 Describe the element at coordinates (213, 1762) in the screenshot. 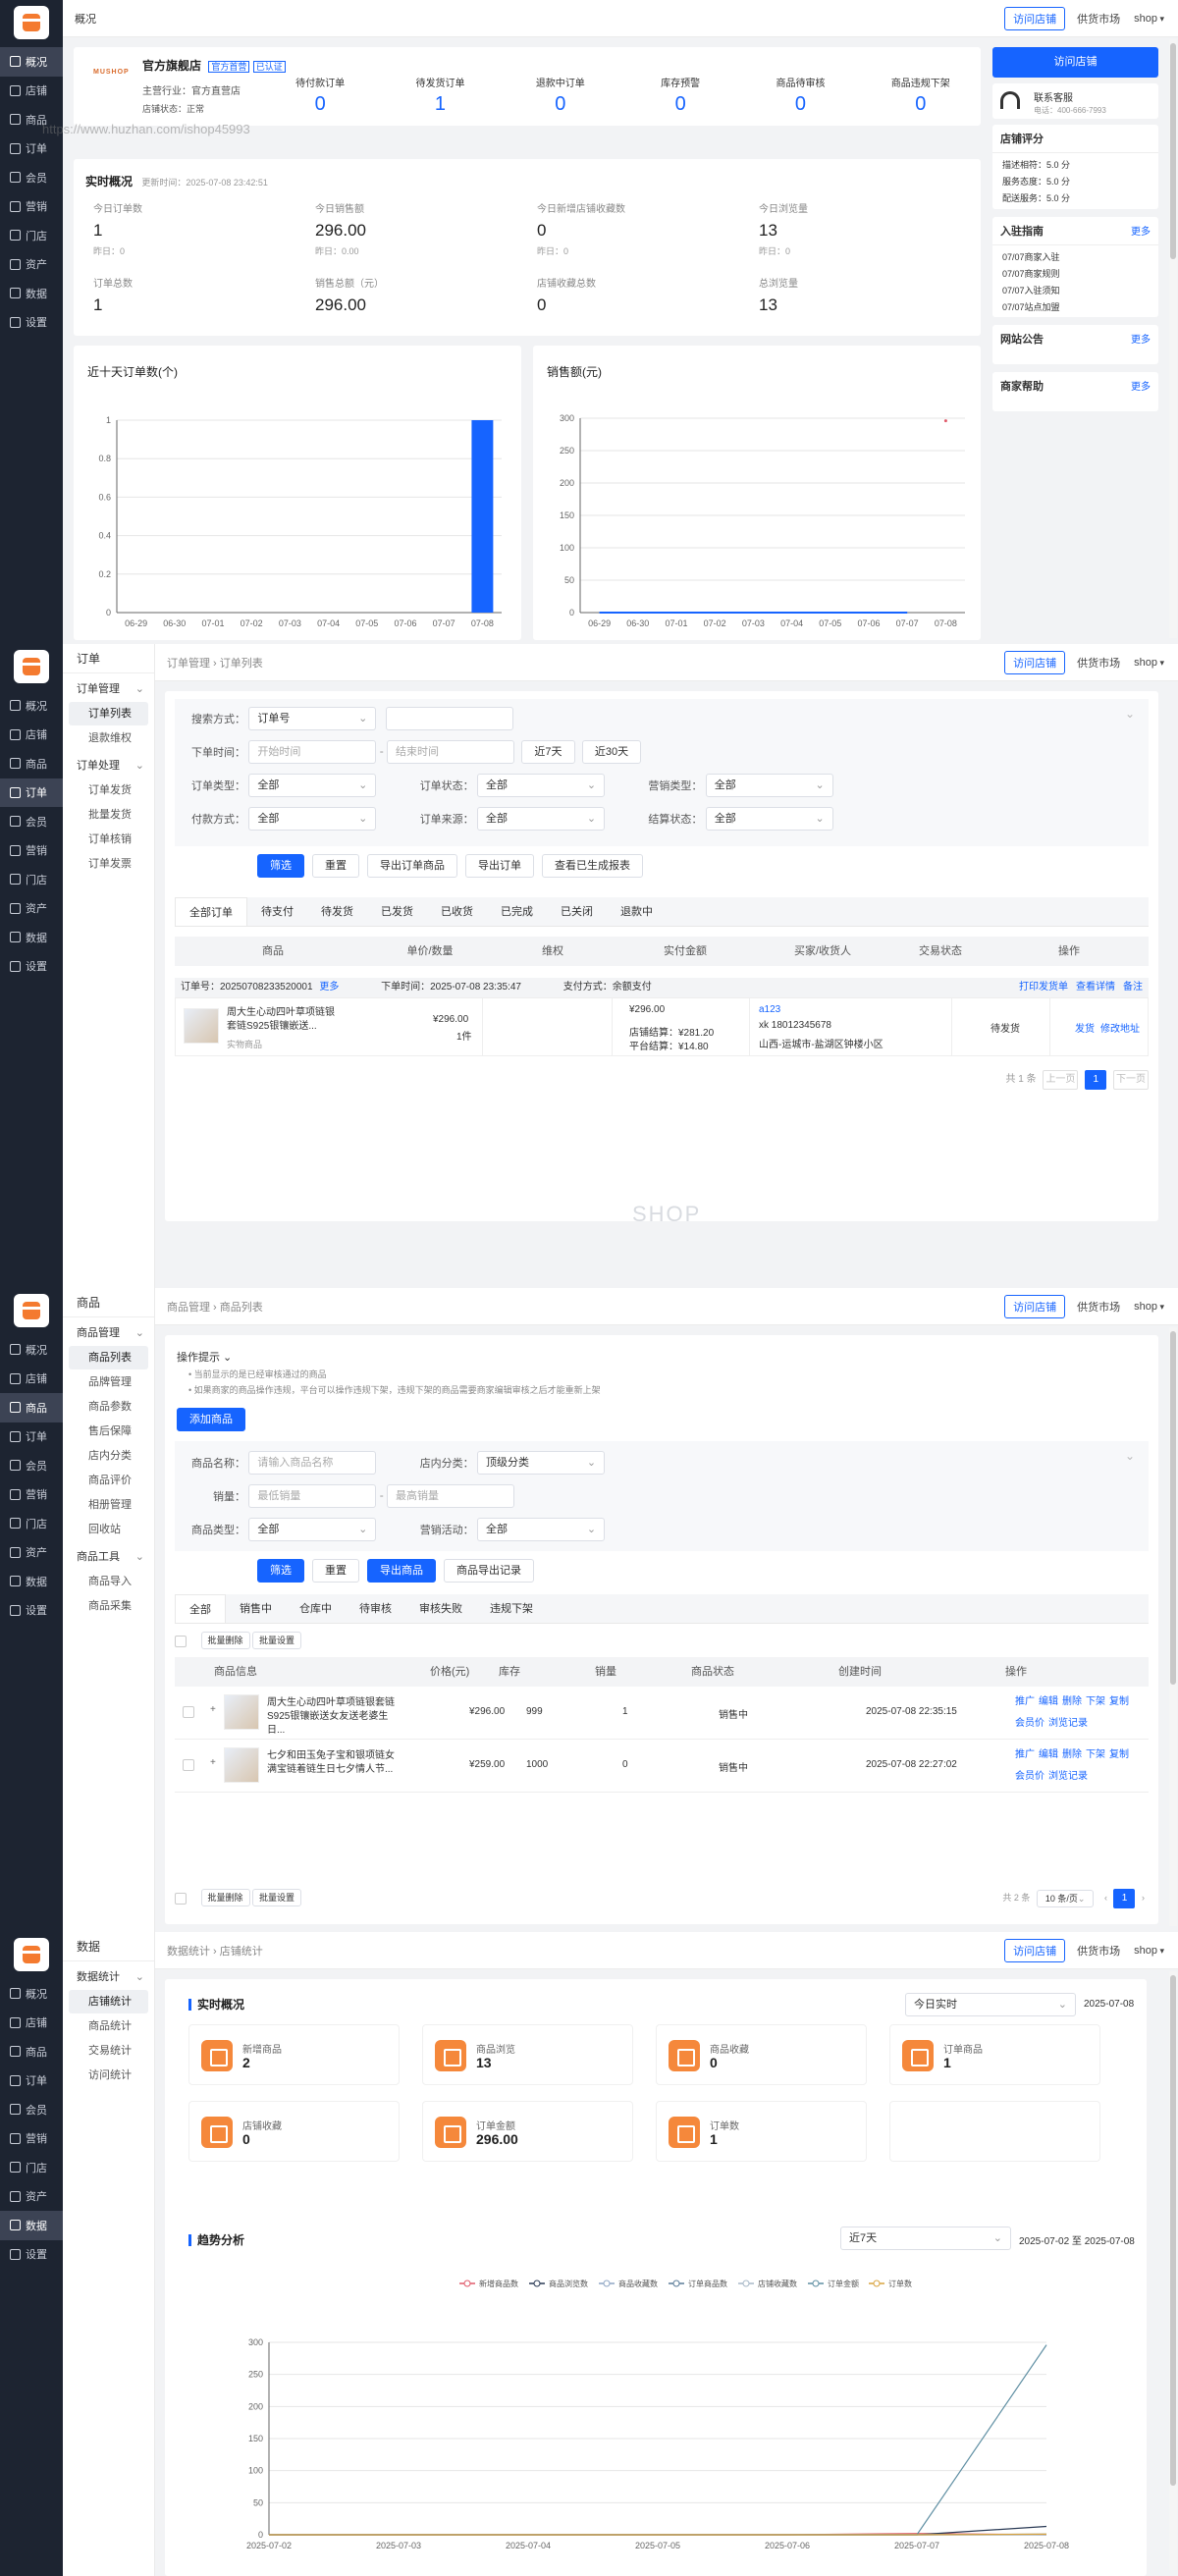

I see `expand-icon: +` at that location.